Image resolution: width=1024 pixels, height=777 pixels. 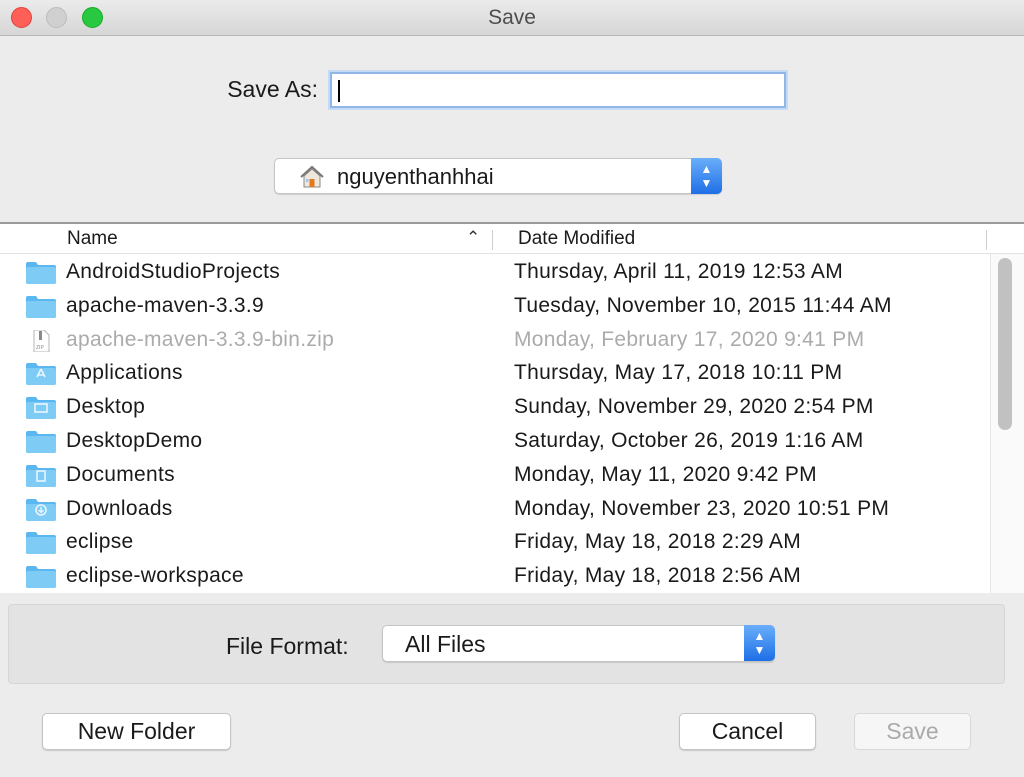 I want to click on file-date-modified: Saturday, October 26, 2019 1:16 AM, so click(x=689, y=440).